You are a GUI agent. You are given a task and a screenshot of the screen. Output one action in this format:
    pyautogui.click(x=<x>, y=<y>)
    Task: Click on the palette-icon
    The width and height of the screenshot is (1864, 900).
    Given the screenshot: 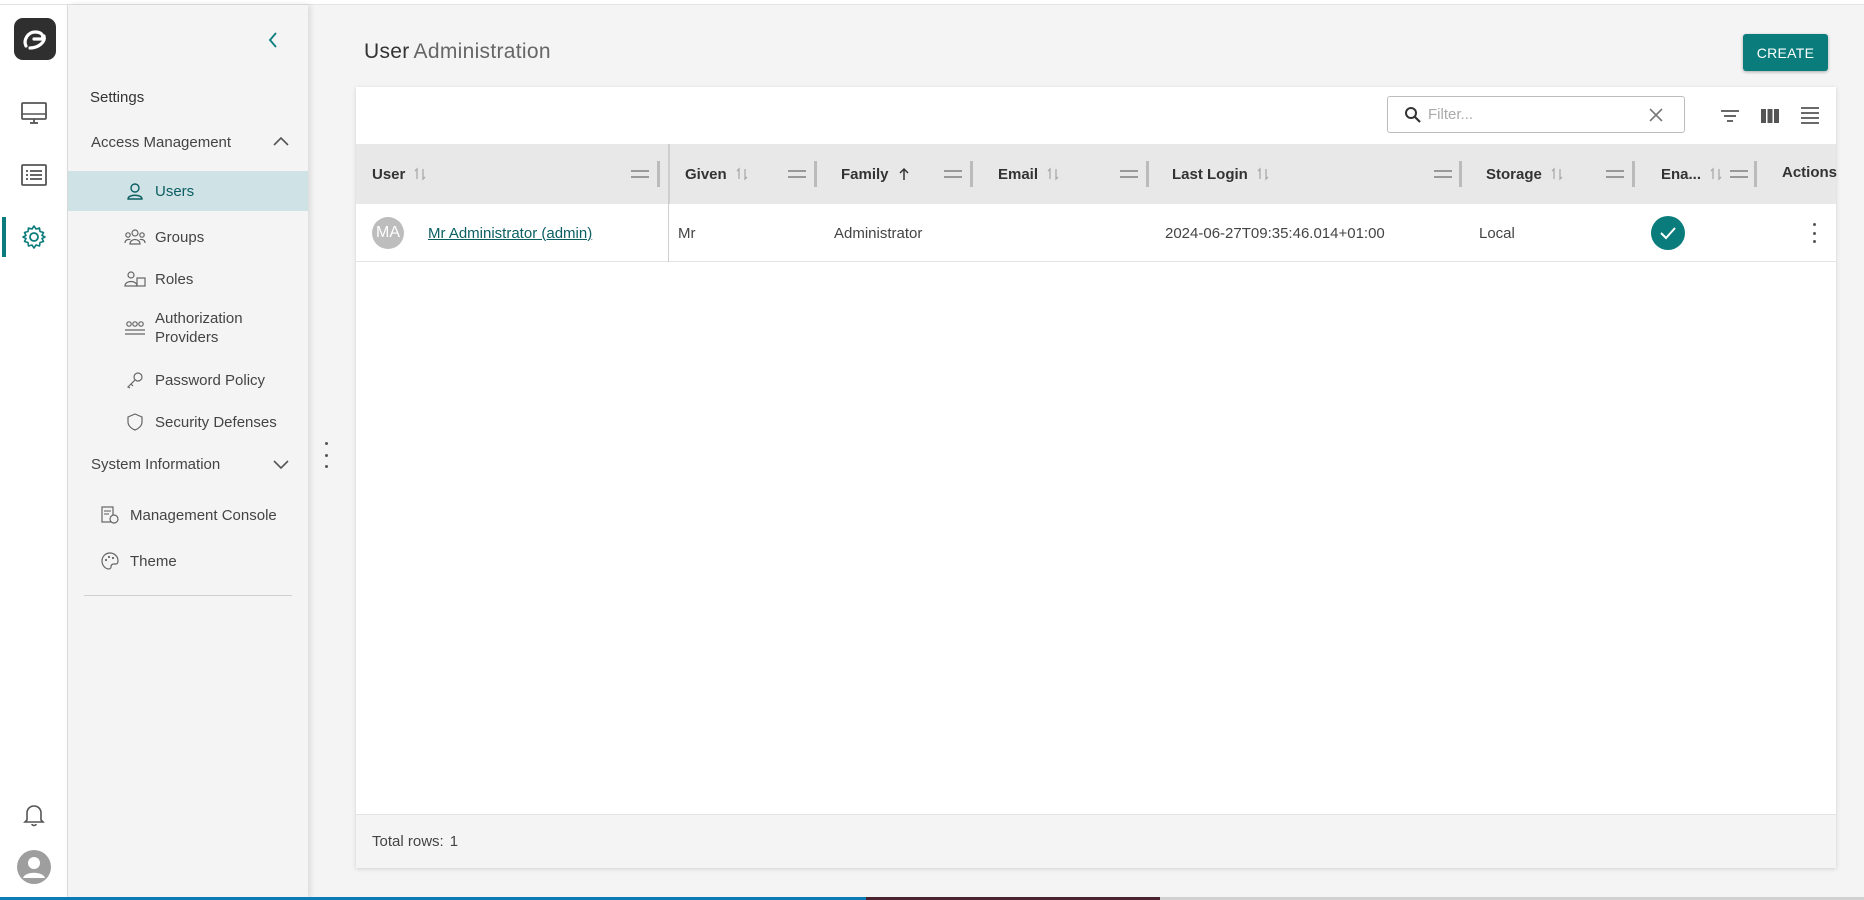 What is the action you would take?
    pyautogui.click(x=110, y=561)
    